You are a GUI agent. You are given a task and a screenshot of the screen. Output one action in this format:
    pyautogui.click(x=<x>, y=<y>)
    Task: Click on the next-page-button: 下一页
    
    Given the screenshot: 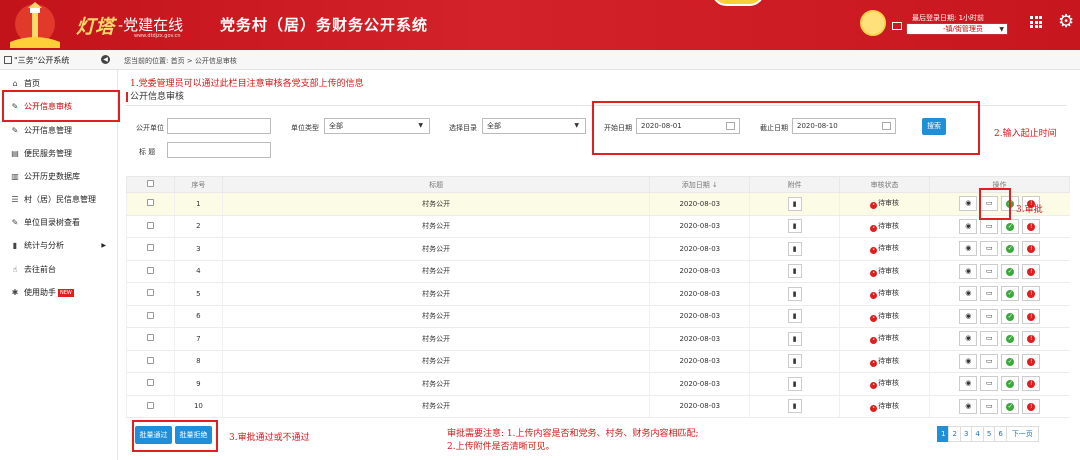 What is the action you would take?
    pyautogui.click(x=1022, y=434)
    